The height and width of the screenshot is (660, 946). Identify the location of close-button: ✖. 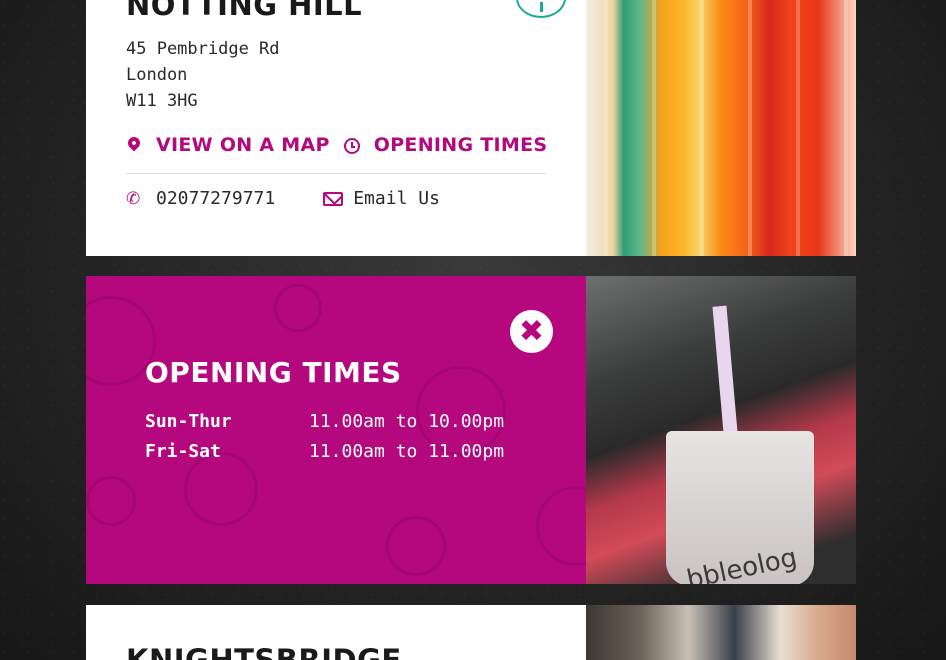
(531, 331).